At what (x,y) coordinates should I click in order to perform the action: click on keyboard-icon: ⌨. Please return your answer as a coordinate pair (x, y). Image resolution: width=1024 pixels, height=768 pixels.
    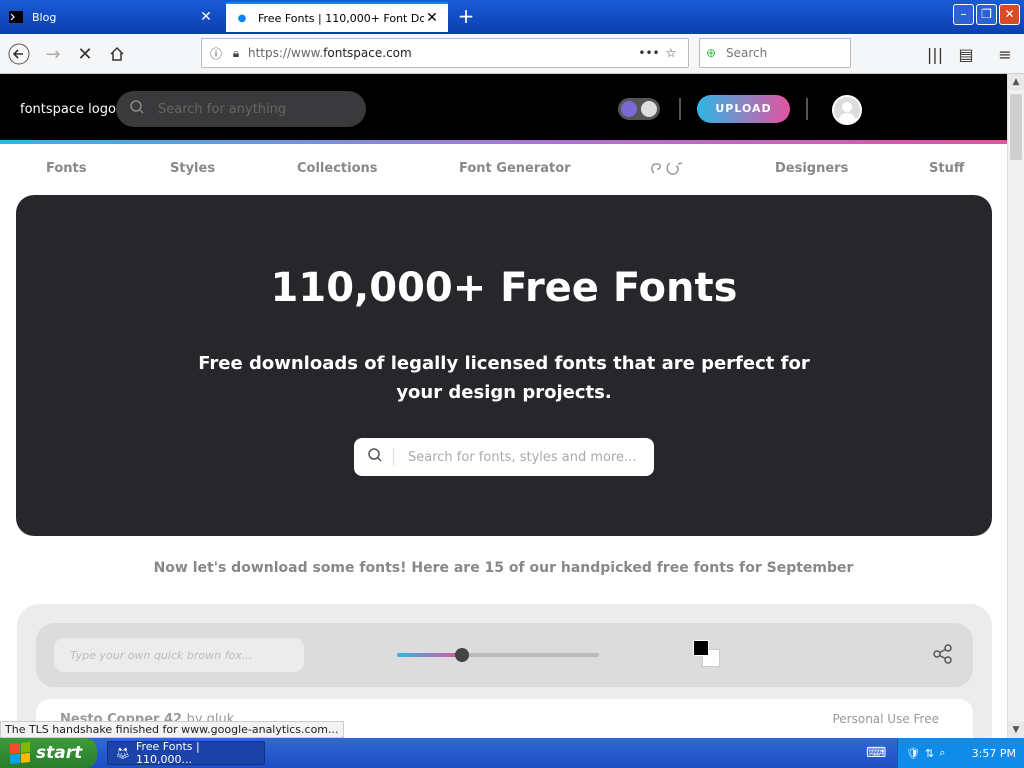
    Looking at the image, I should click on (876, 753).